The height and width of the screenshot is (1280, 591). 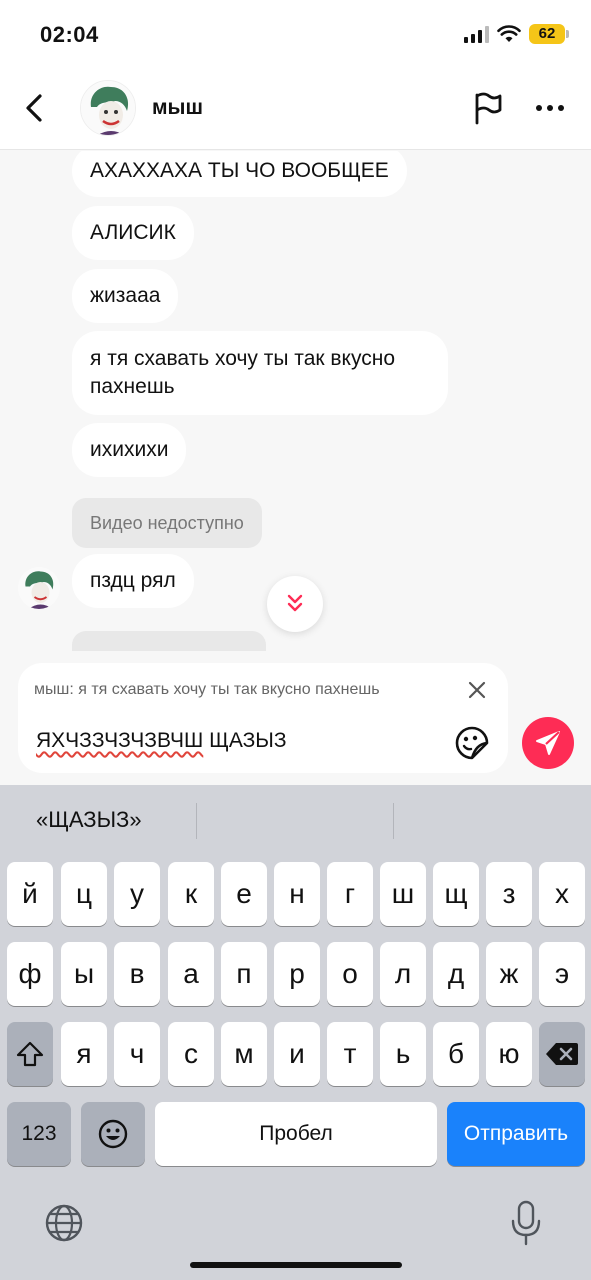 What do you see at coordinates (39, 1134) in the screenshot?
I see `numbers-key: 123` at bounding box center [39, 1134].